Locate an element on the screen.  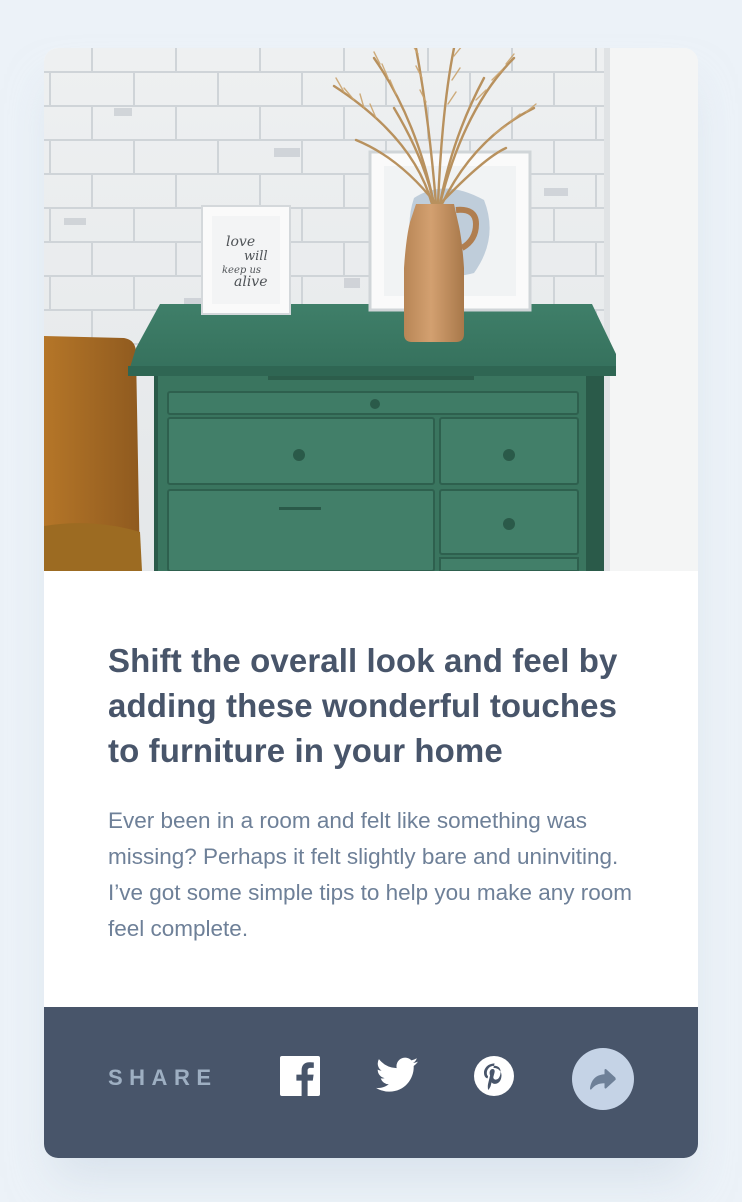
svg-text: alive is located at coordinates (251, 282).